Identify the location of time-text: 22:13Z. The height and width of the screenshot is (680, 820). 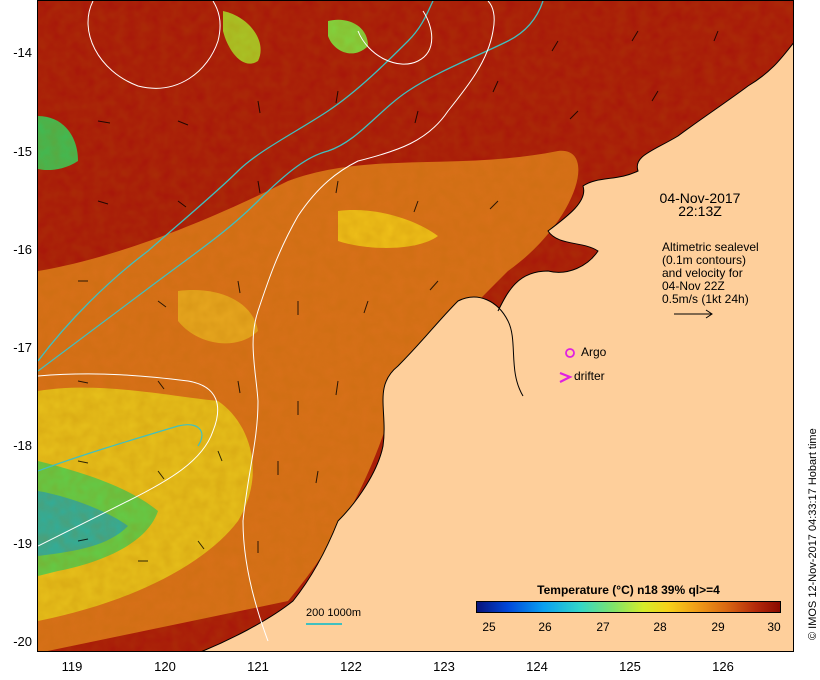
(700, 211).